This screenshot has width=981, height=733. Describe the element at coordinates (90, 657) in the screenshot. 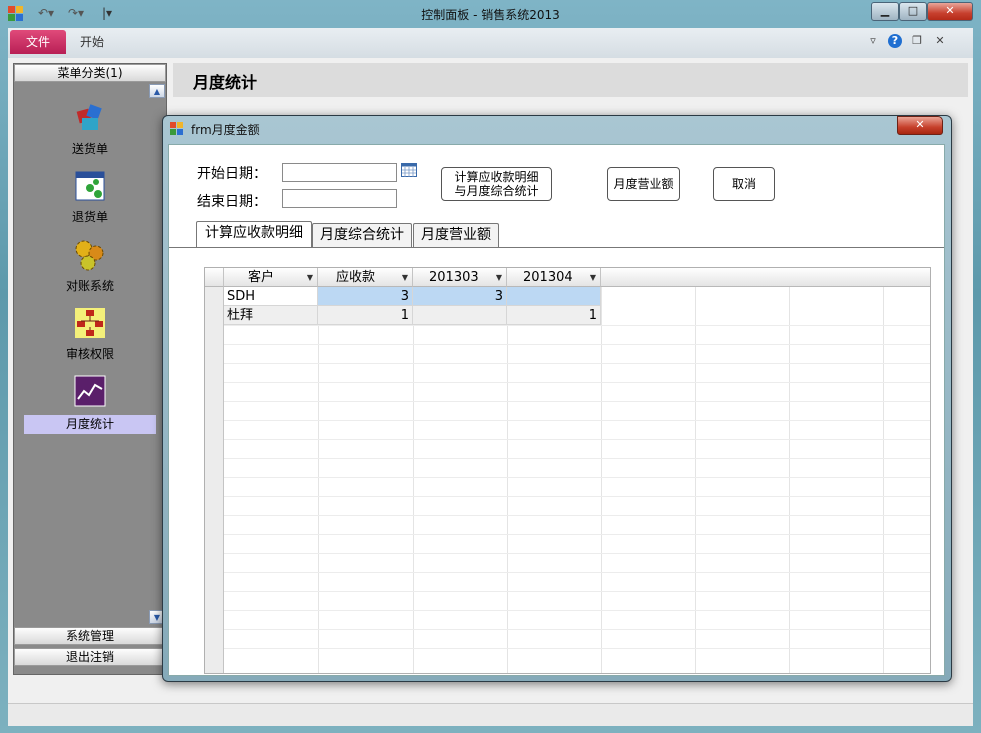

I see `nav-group-logout: 退出注销` at that location.